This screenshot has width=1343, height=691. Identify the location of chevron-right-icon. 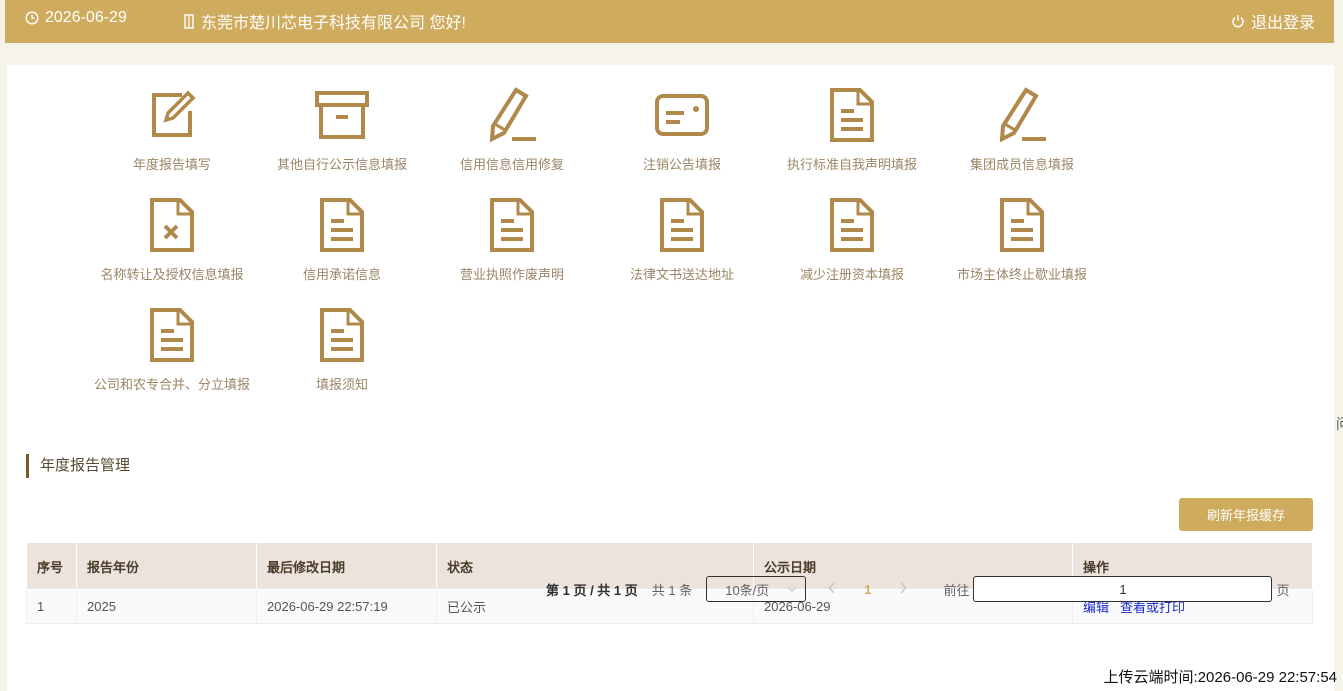
(903, 588).